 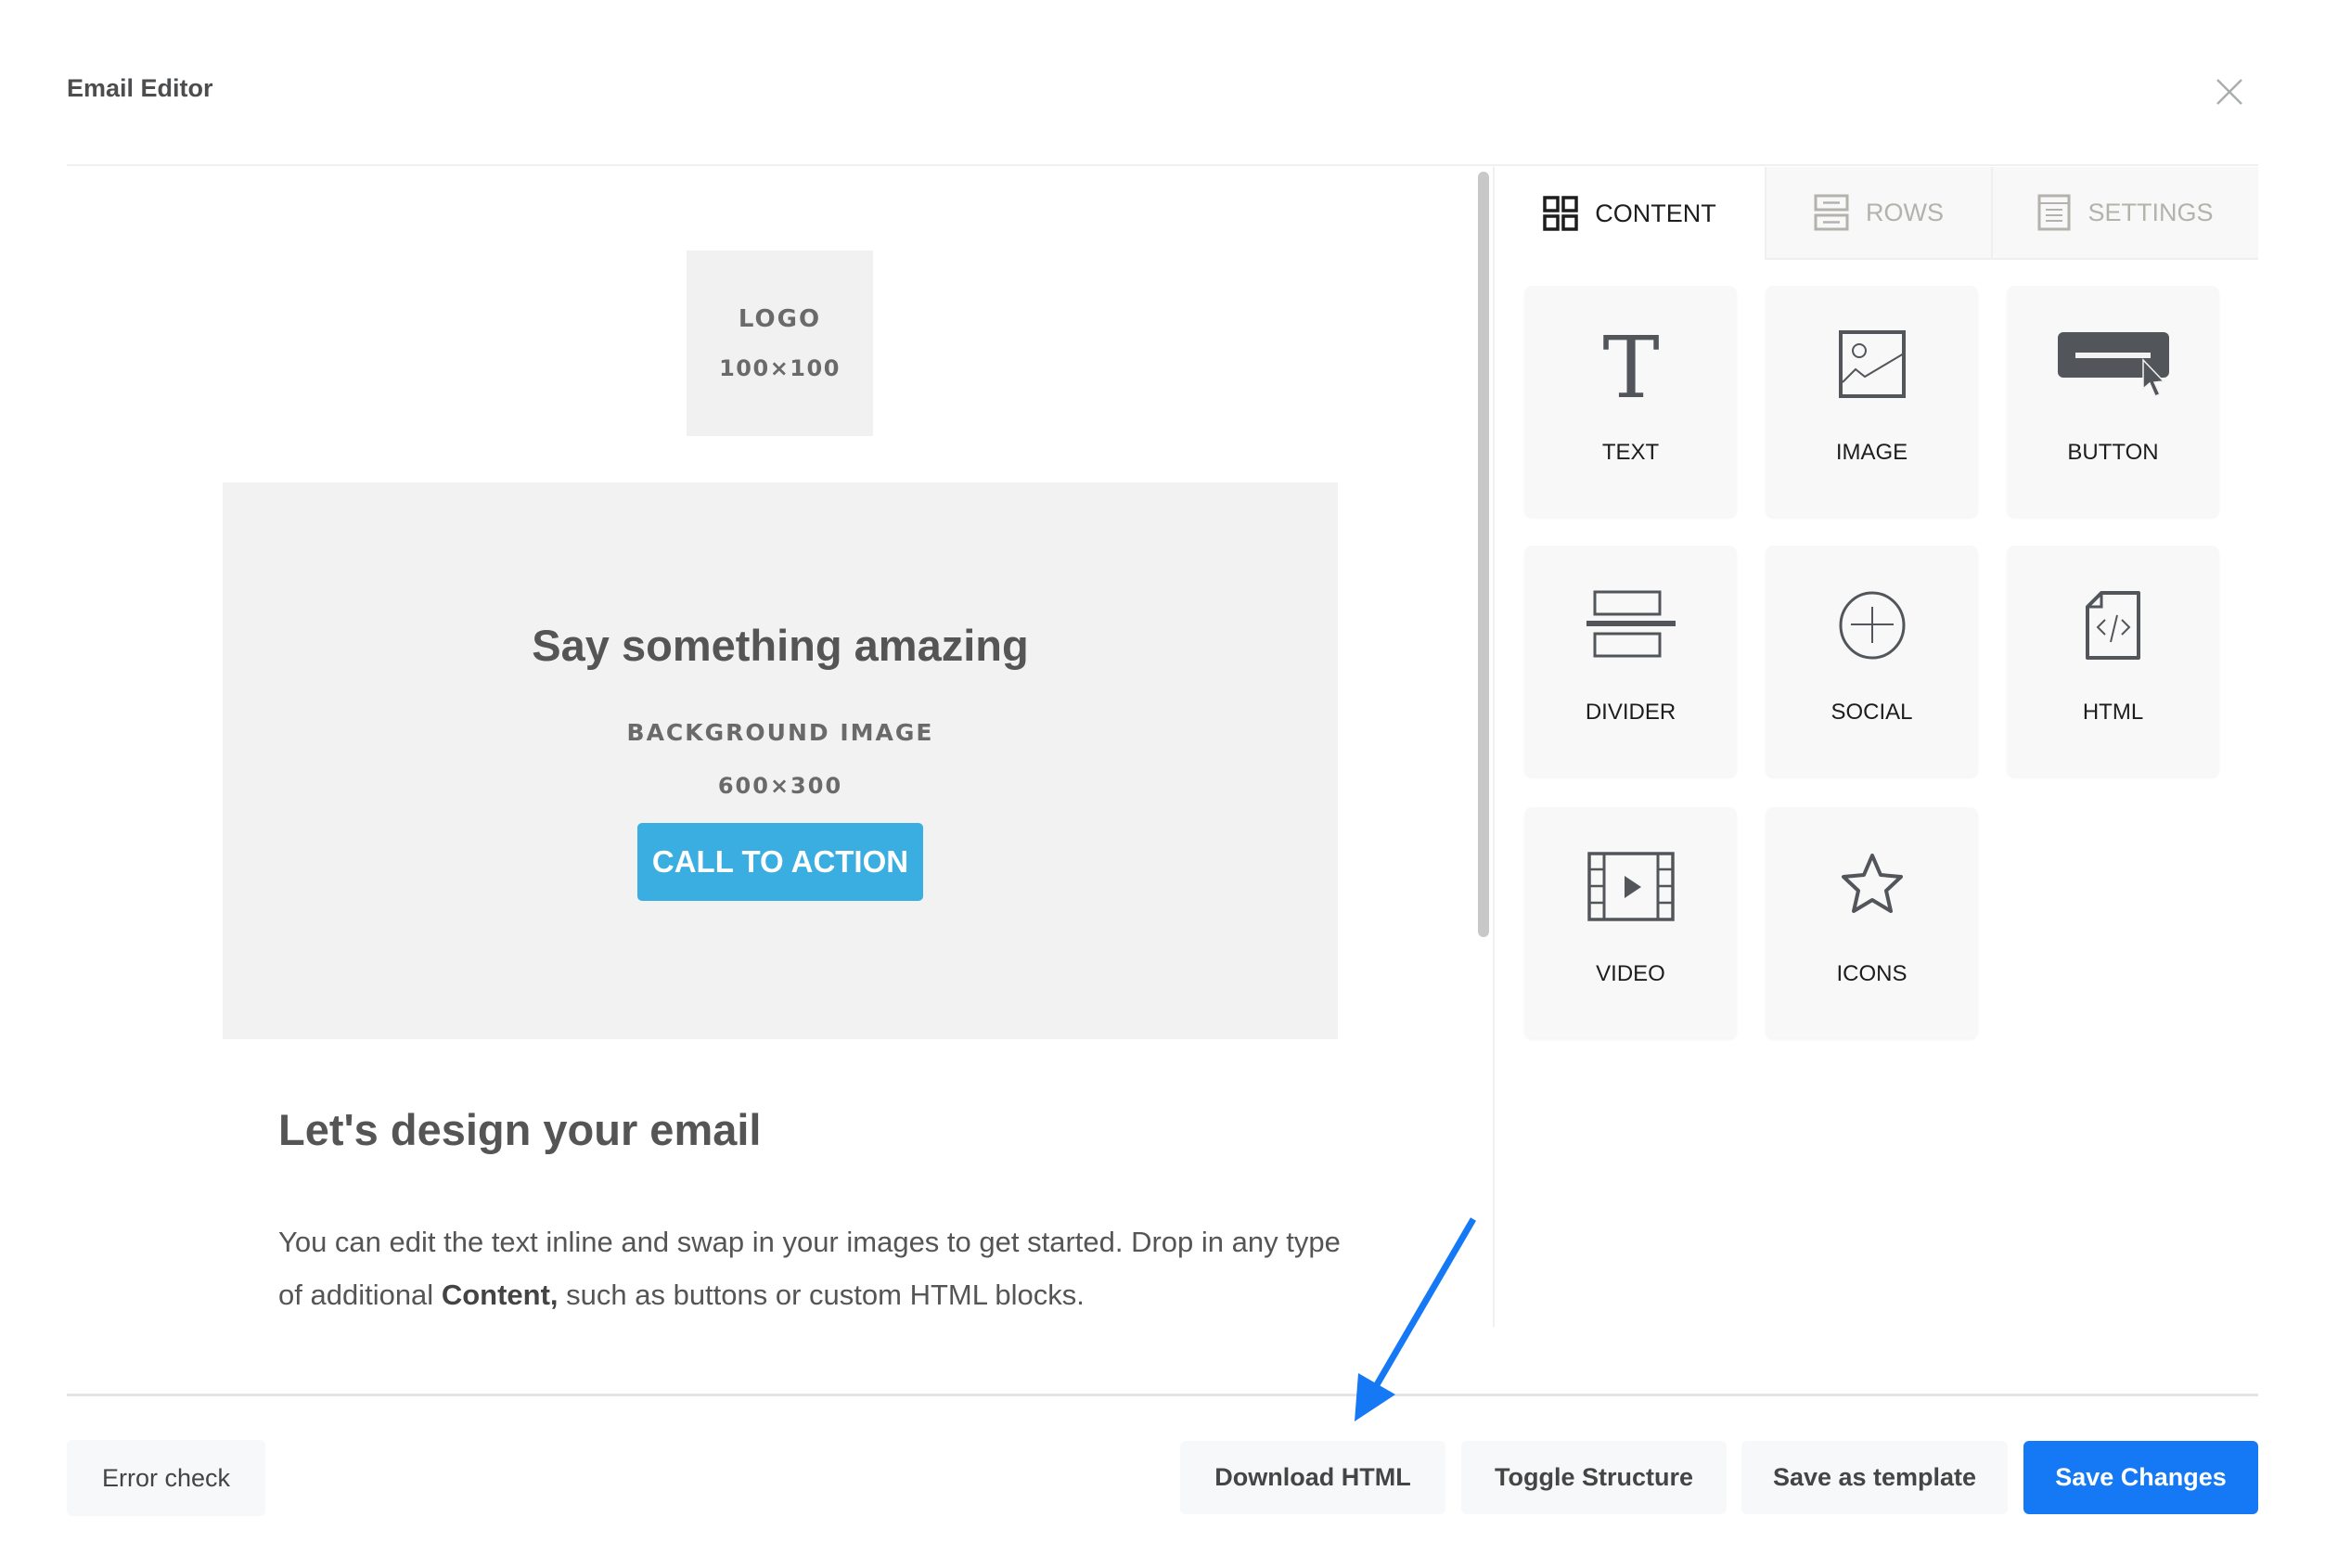 What do you see at coordinates (1832, 213) in the screenshot?
I see `rows-icon` at bounding box center [1832, 213].